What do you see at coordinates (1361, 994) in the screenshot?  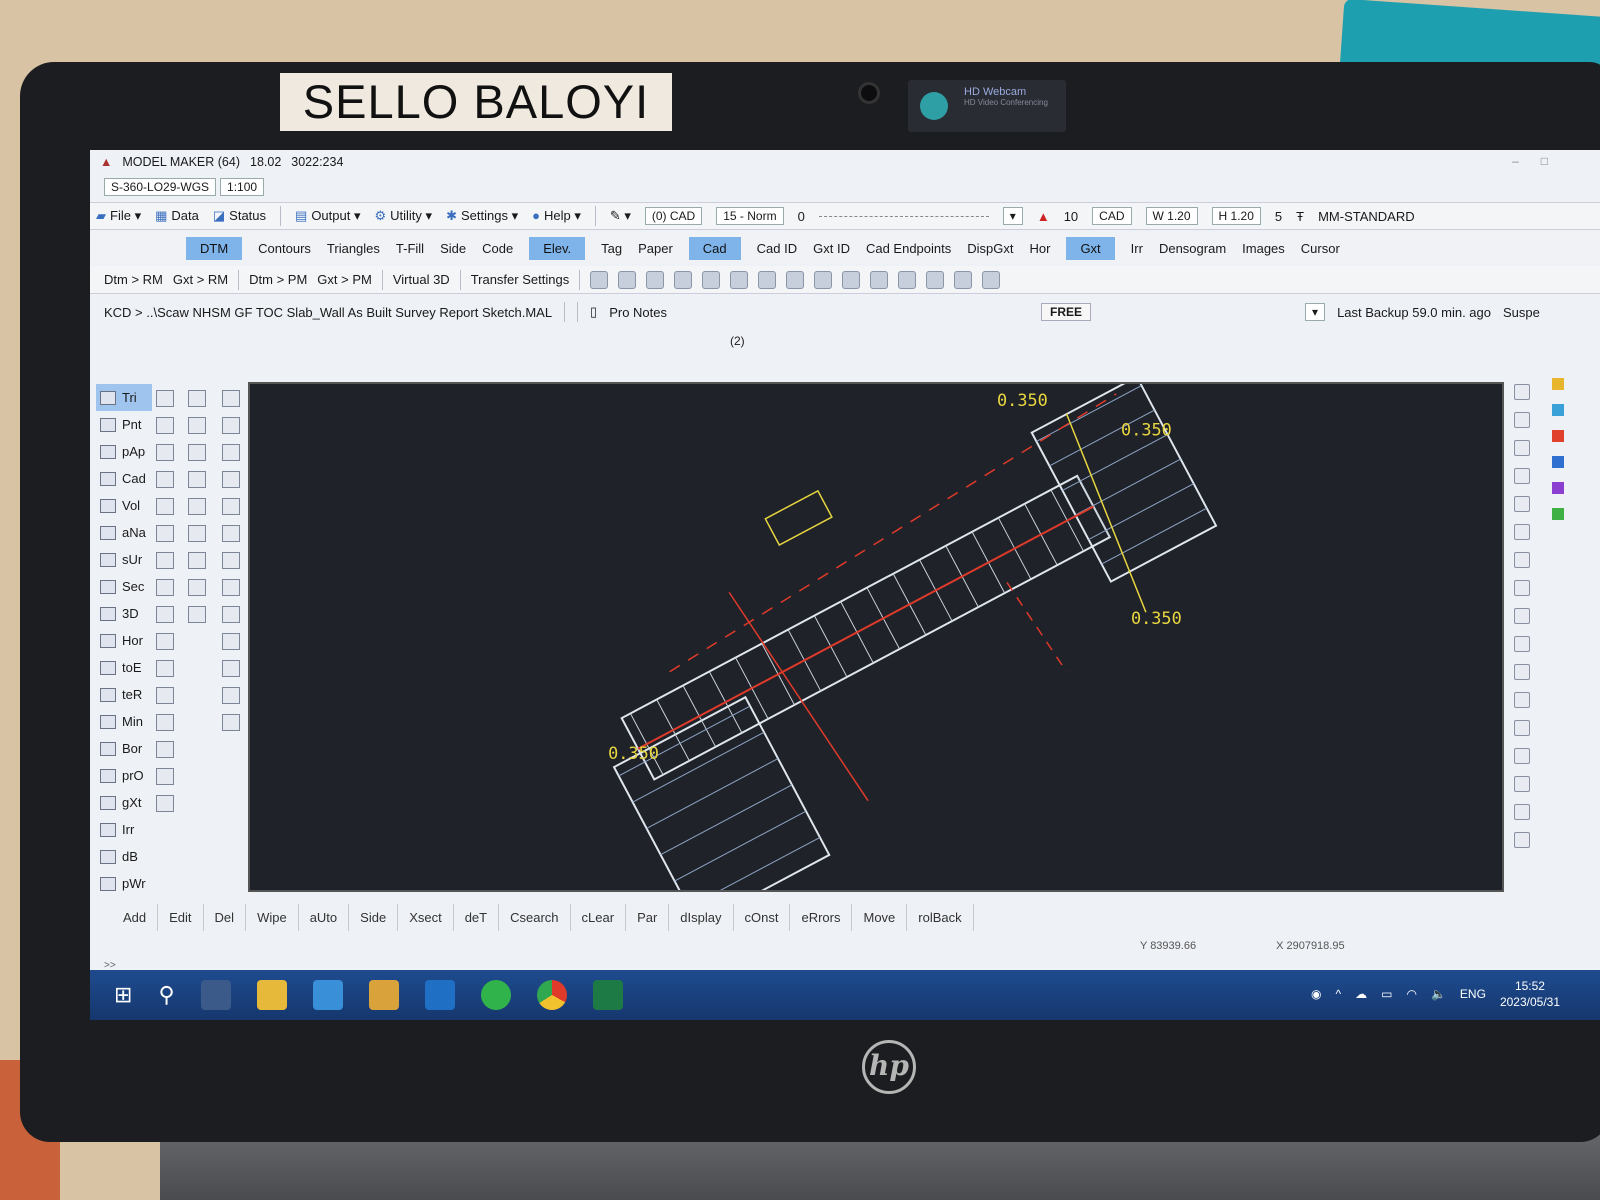 I see `cloud-icon: ☁` at bounding box center [1361, 994].